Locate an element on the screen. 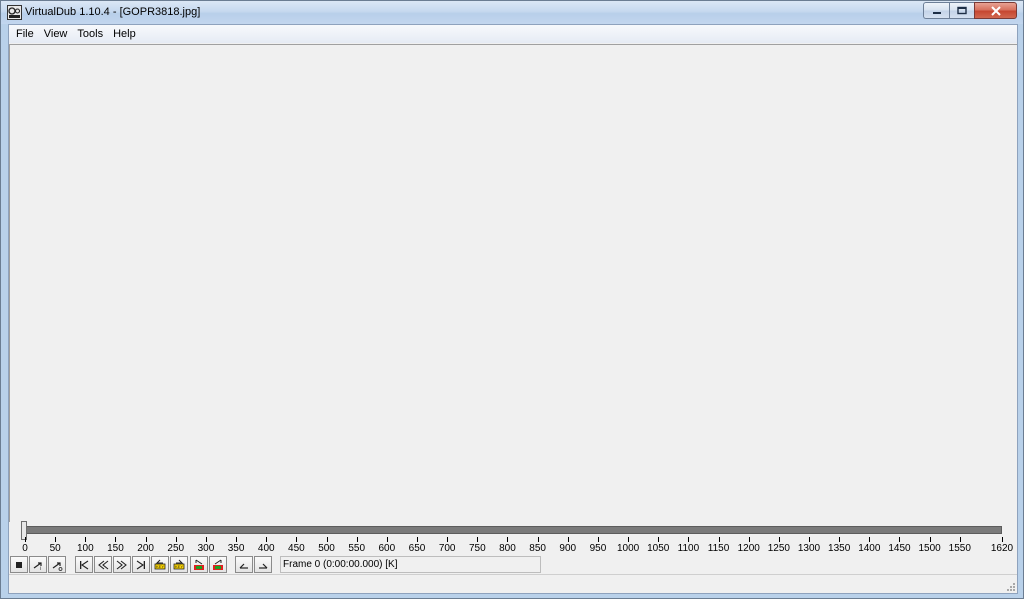 The image size is (1024, 599). menu-tools: Tools is located at coordinates (90, 34).